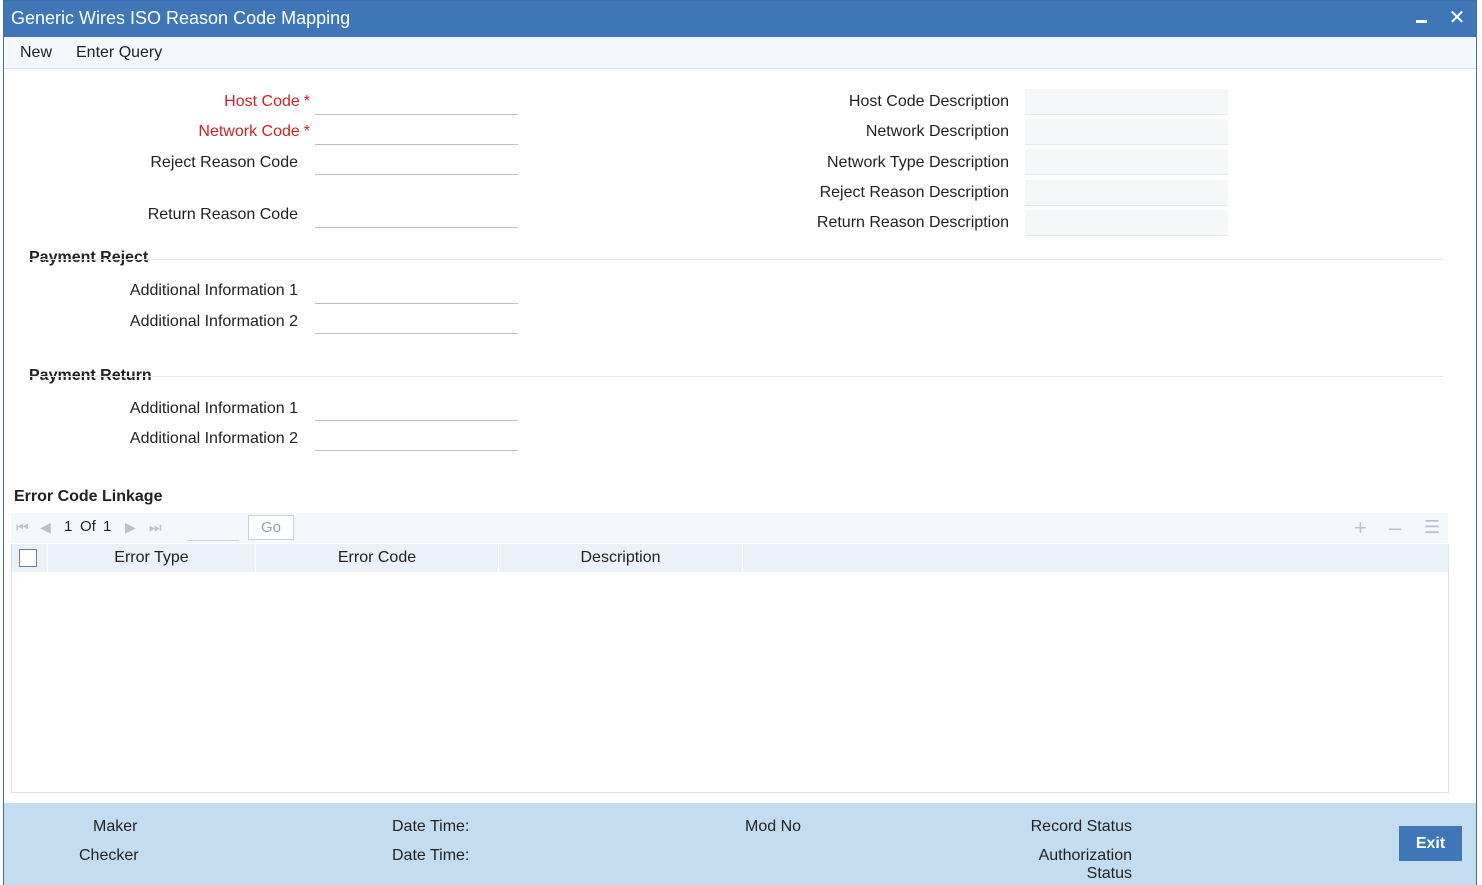  What do you see at coordinates (416, 438) in the screenshot?
I see `return-additional-info-2-input` at bounding box center [416, 438].